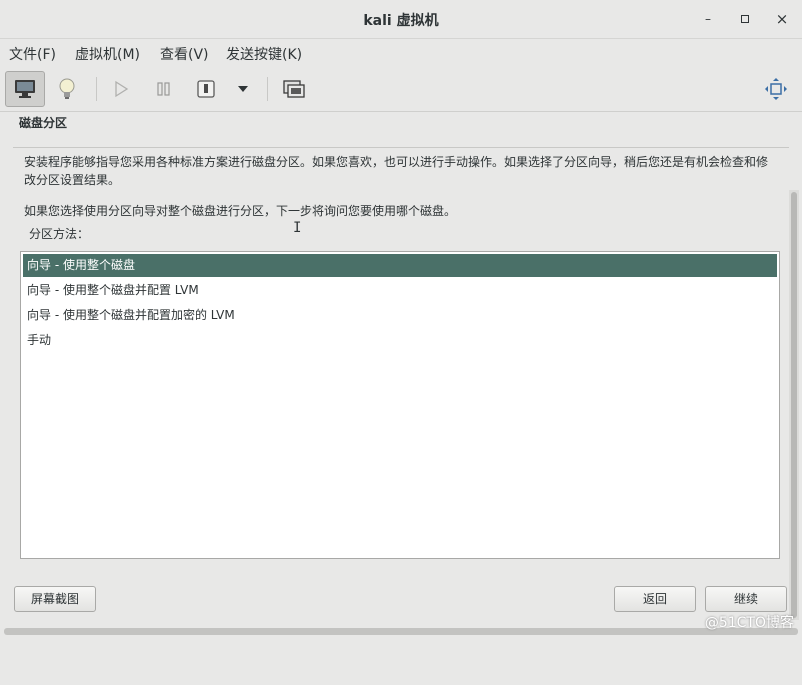 This screenshot has width=802, height=685. I want to click on menu-send-key: 发送按键(K), so click(264, 54).